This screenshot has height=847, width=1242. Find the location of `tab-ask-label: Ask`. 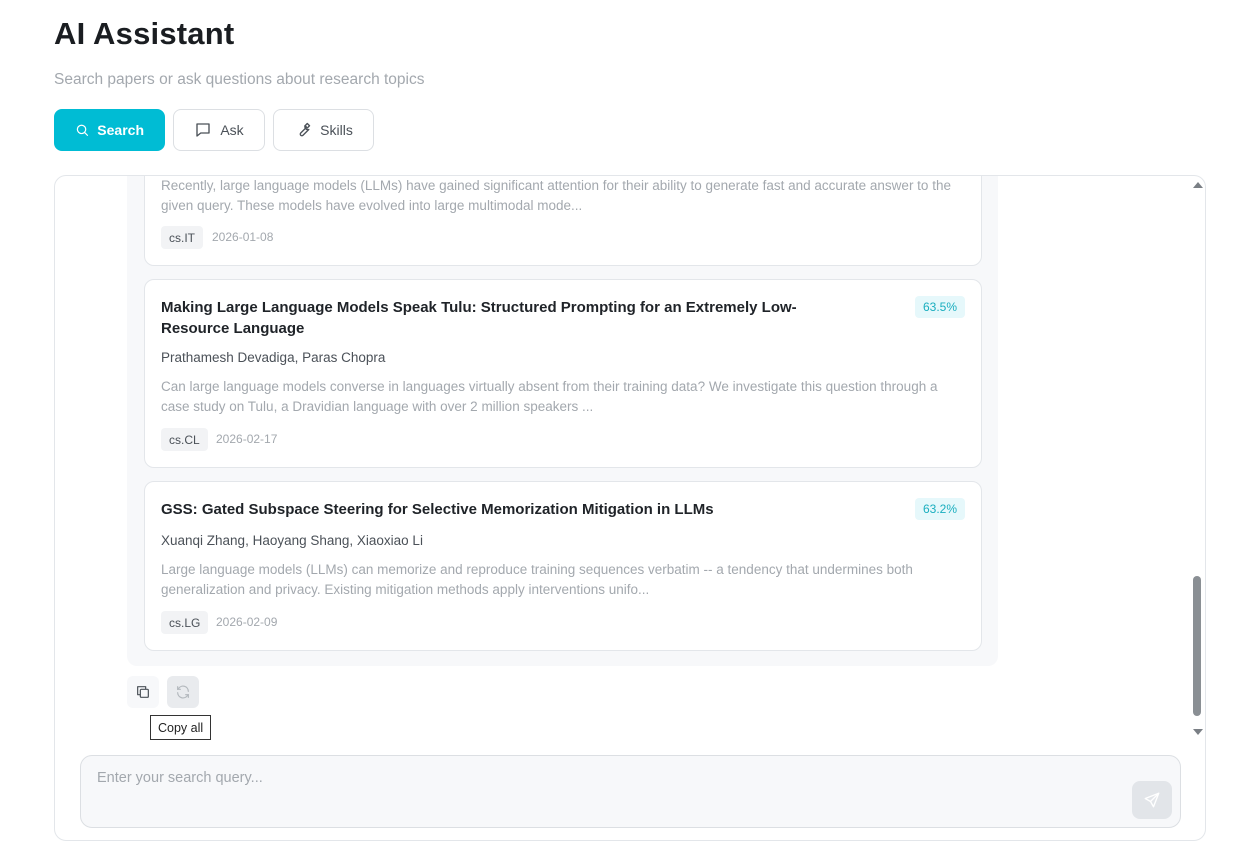

tab-ask-label: Ask is located at coordinates (232, 130).